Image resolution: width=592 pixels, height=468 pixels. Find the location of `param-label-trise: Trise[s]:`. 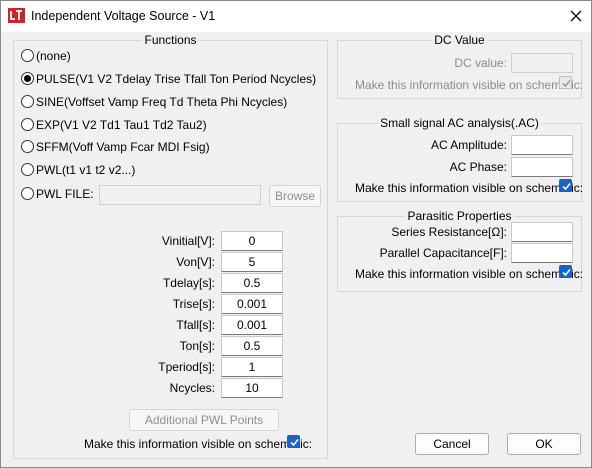

param-label-trise: Trise[s]: is located at coordinates (193, 304).